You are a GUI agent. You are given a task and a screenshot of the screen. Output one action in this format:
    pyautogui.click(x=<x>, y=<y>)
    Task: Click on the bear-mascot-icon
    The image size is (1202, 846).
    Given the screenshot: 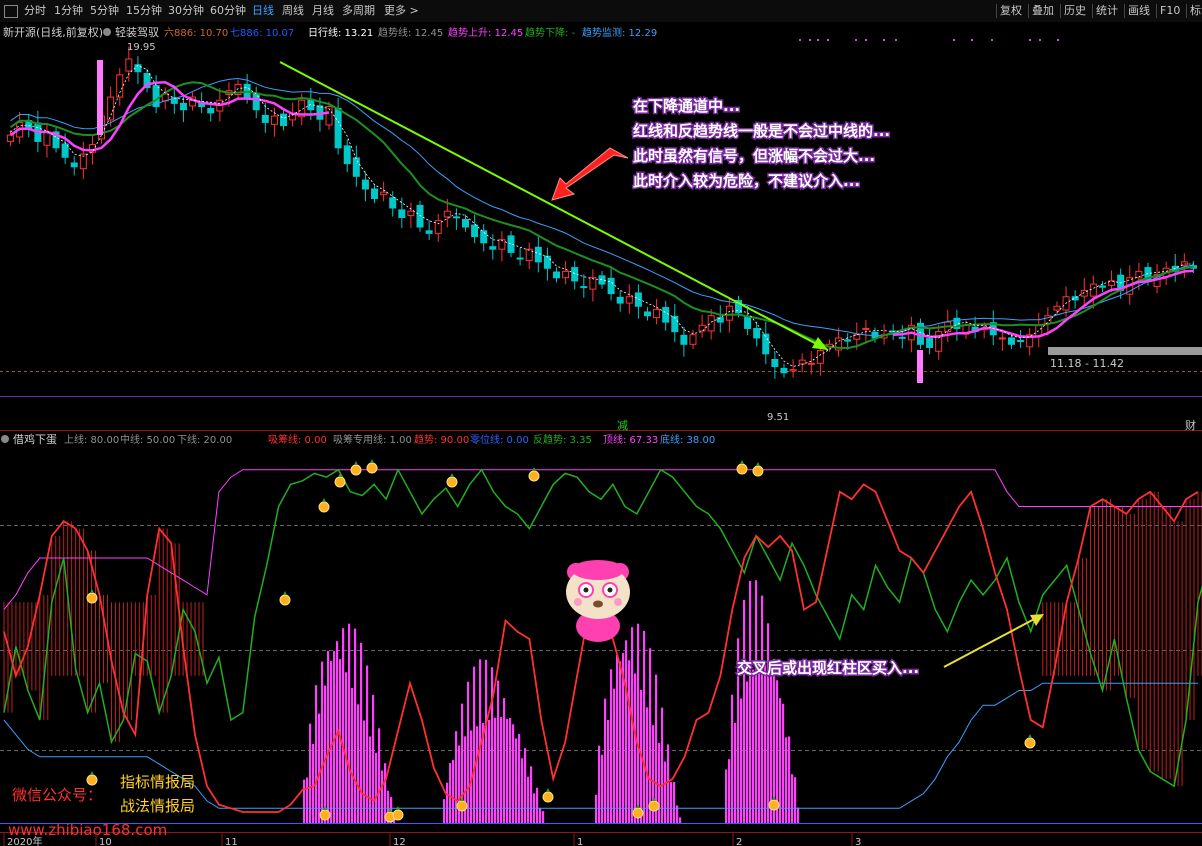 What is the action you would take?
    pyautogui.click(x=598, y=601)
    